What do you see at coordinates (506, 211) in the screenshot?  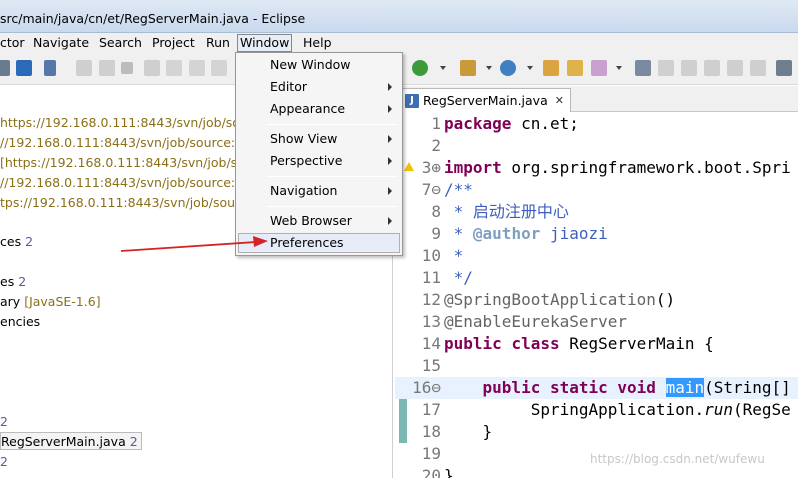 I see `code-text: * 启动注册中心` at bounding box center [506, 211].